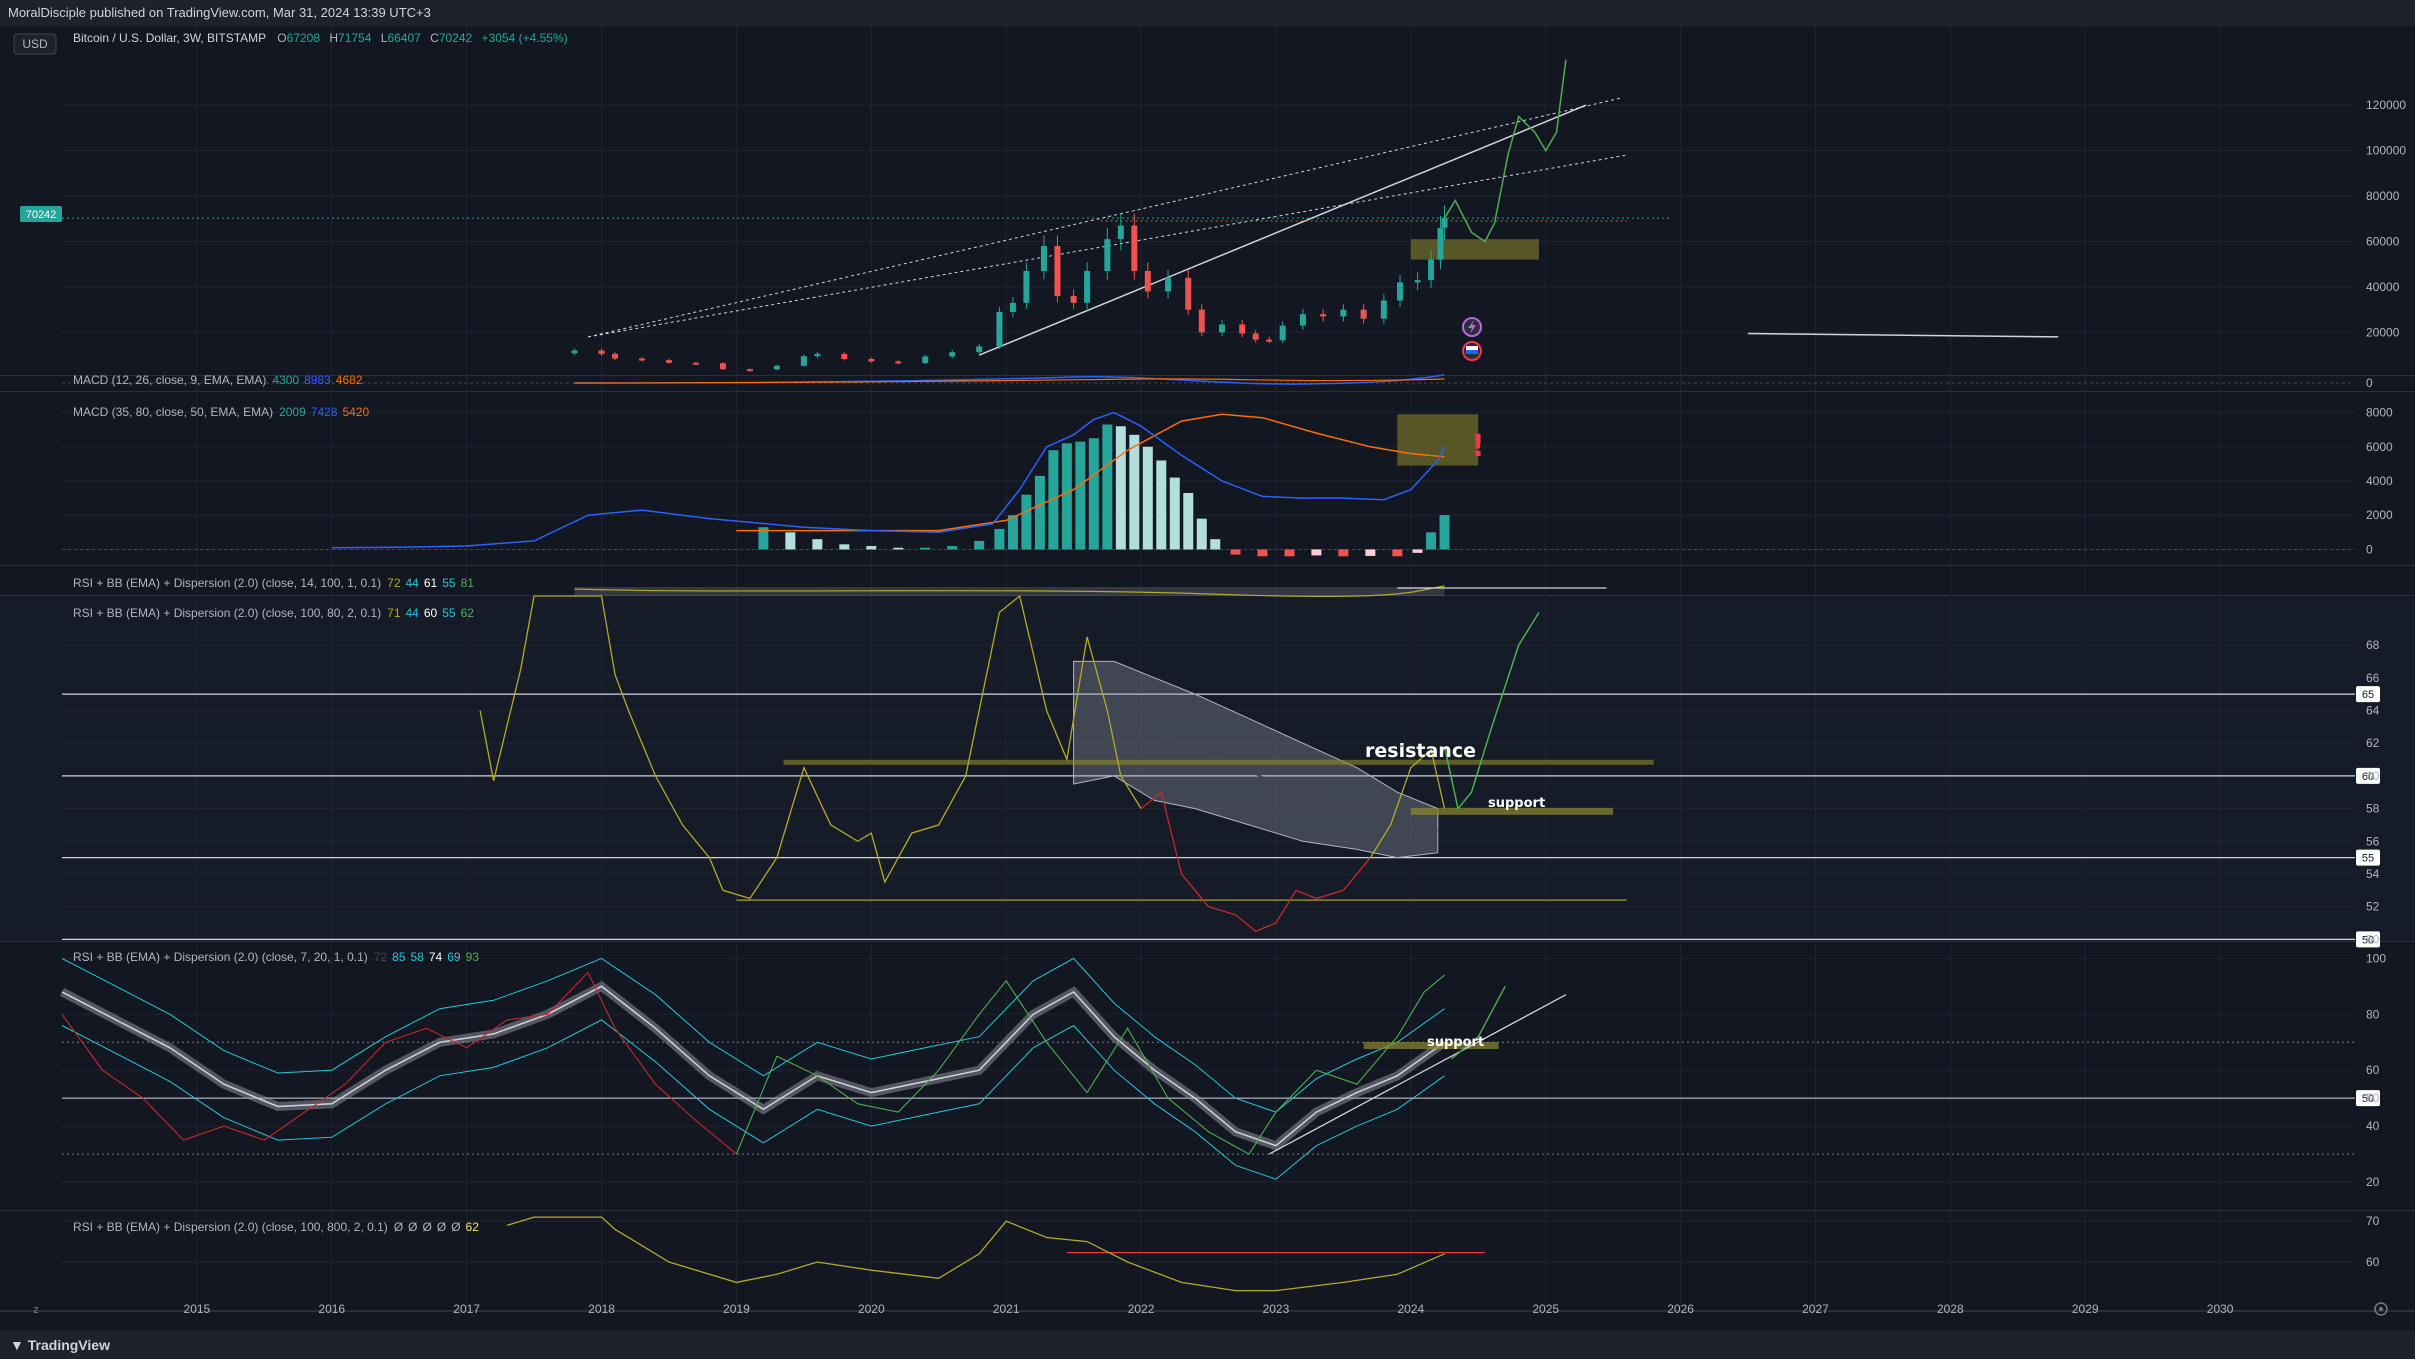  Describe the element at coordinates (2383, 332) in the screenshot. I see `y-tick-0-20000: 20000` at that location.